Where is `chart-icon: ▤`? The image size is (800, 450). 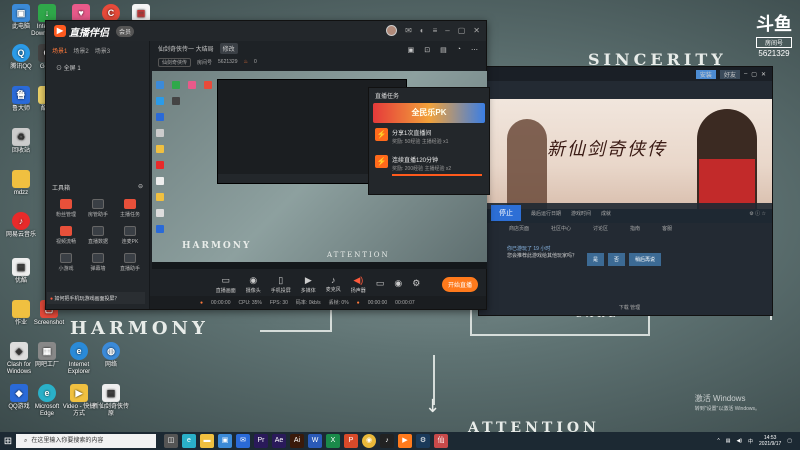
chart-icon: ▤ is located at coordinates (443, 50).